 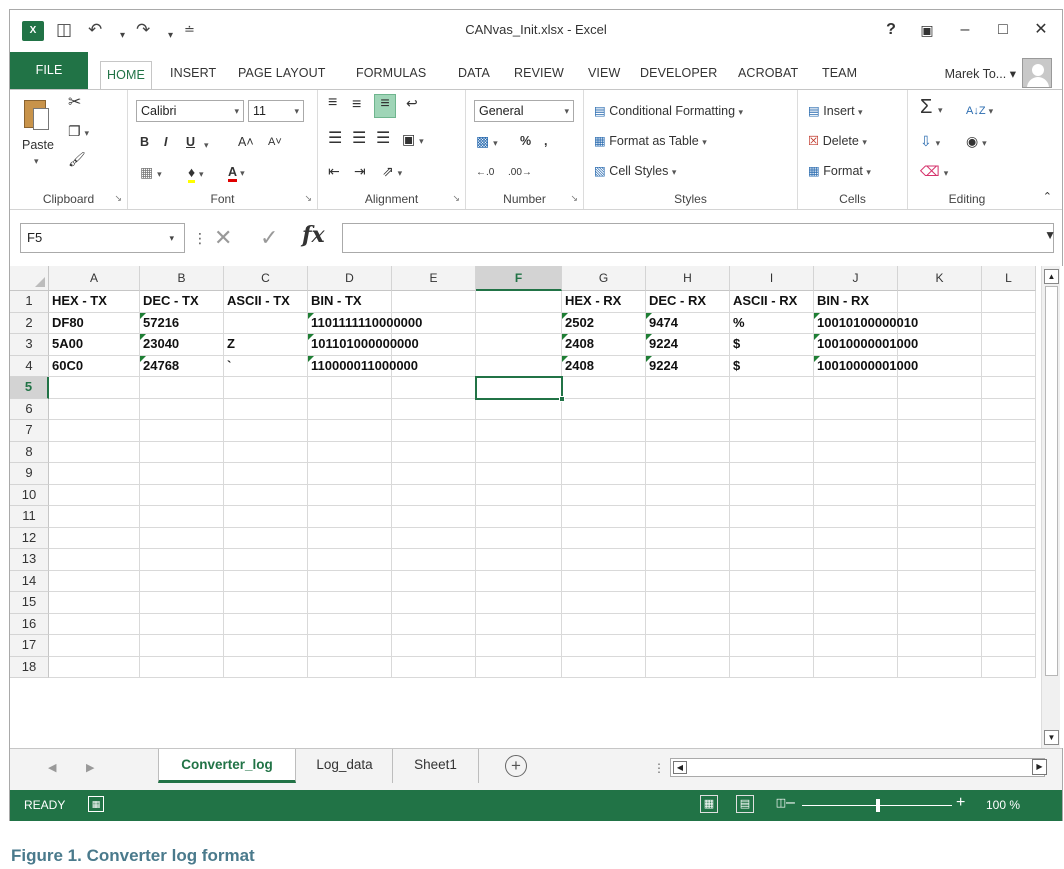 What do you see at coordinates (934, 172) in the screenshot?
I see `clear-icon: ⌫ ▾` at bounding box center [934, 172].